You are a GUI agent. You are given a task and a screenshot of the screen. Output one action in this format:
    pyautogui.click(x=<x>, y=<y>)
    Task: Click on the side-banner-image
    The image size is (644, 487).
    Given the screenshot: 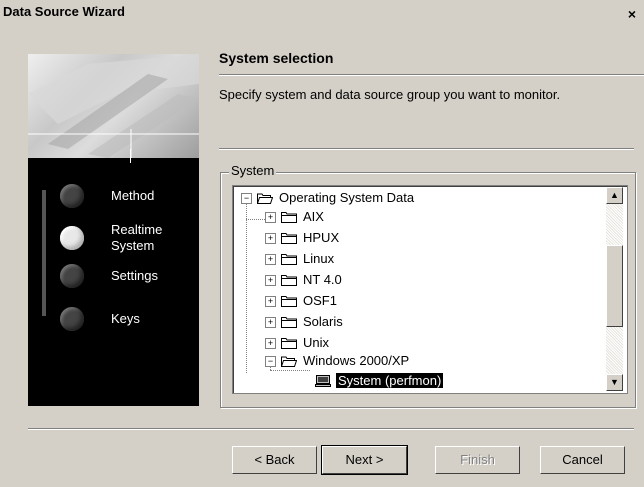 What is the action you would take?
    pyautogui.click(x=113, y=106)
    